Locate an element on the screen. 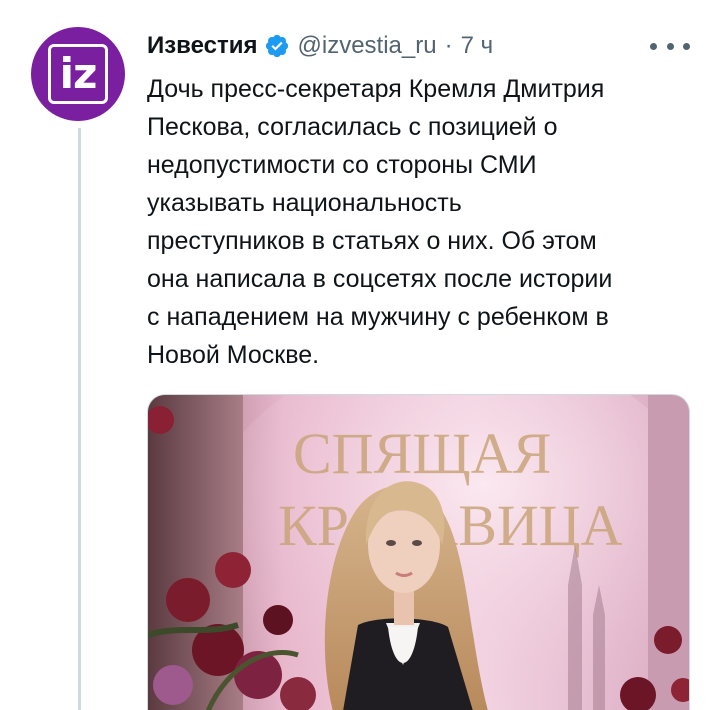  avatar-logo-text: iz is located at coordinates (78, 73).